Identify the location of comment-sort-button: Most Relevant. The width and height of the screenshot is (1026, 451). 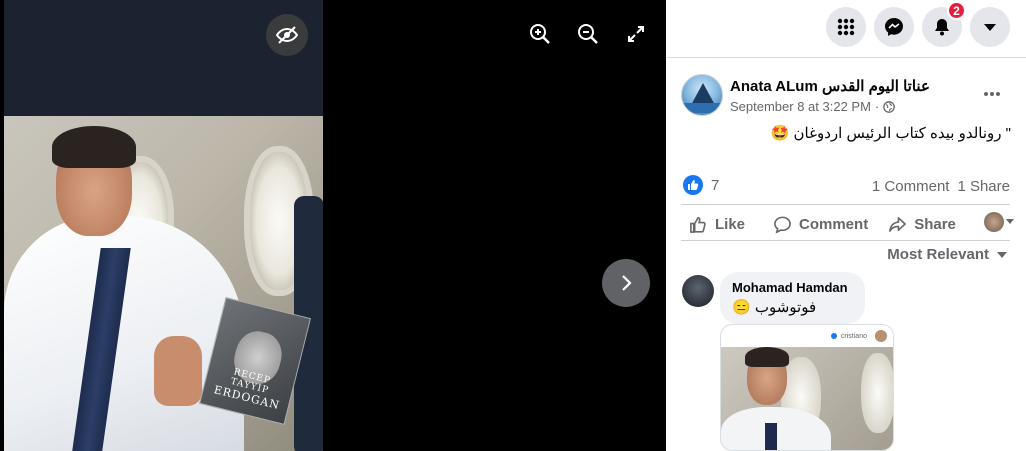
(947, 254).